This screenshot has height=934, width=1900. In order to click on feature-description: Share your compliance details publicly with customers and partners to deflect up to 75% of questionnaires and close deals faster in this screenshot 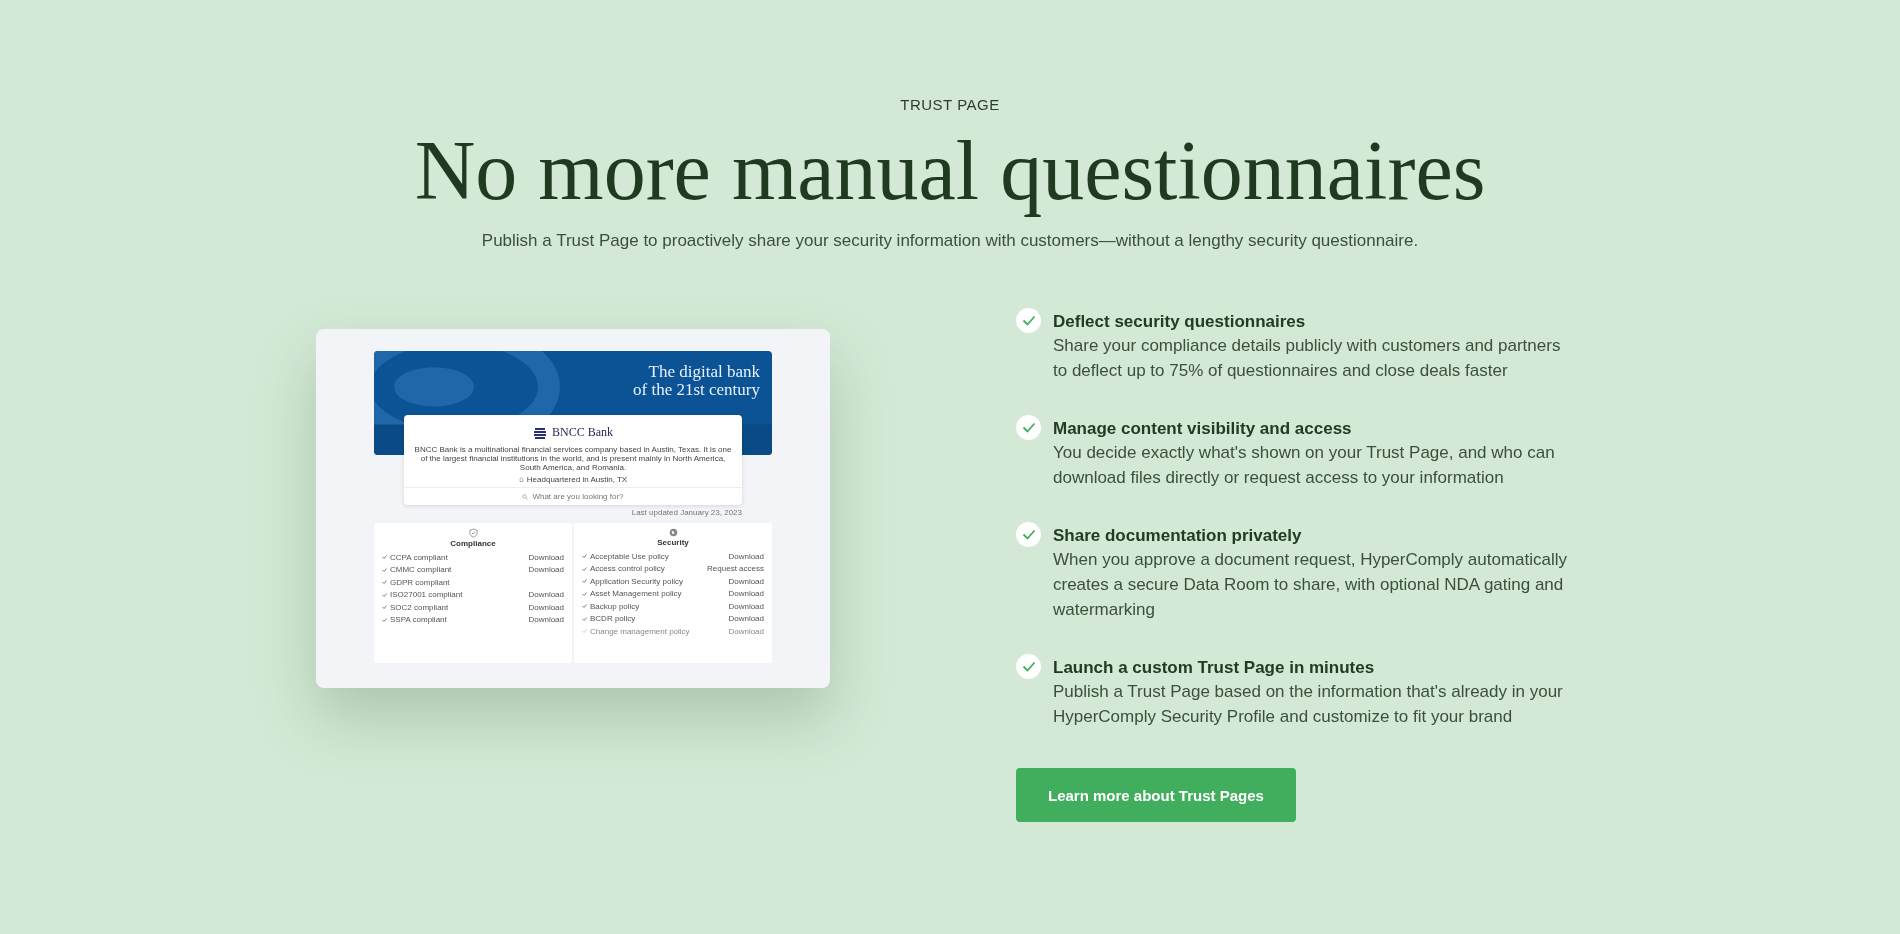, I will do `click(1307, 358)`.